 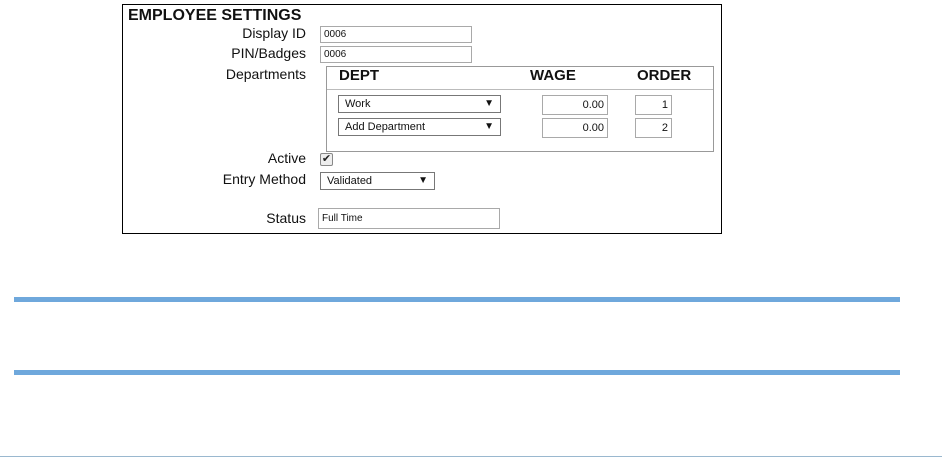 I want to click on dept-select-value: Add Department, so click(x=385, y=127).